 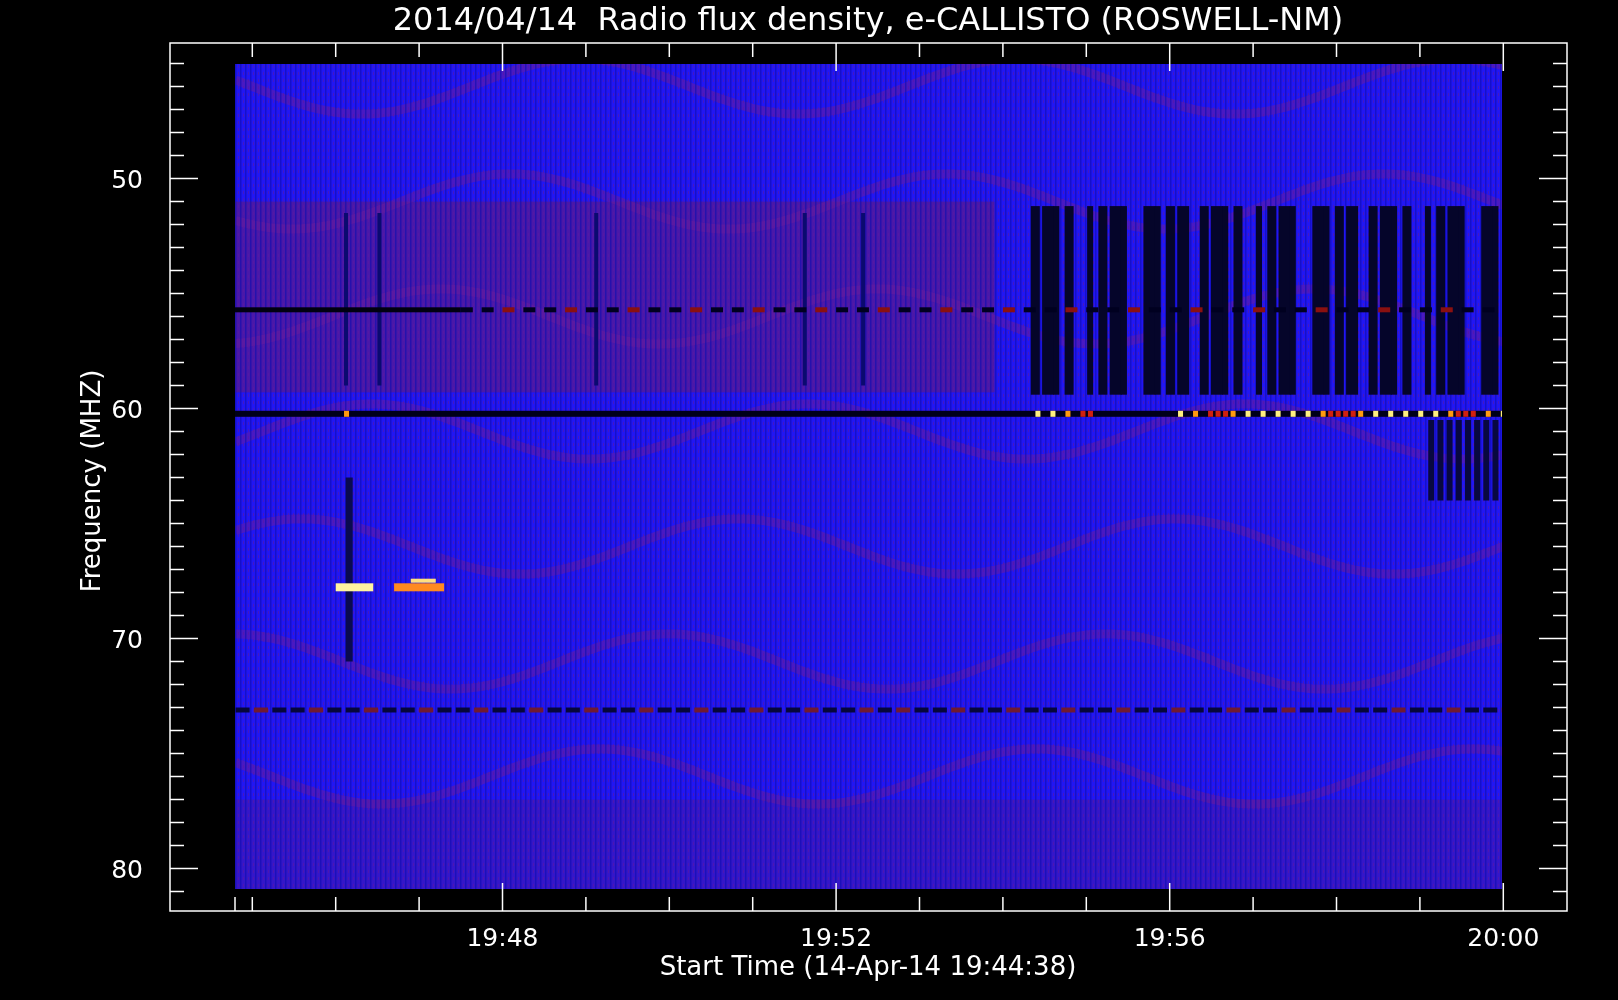 I want to click on tick-label: 19:52, so click(x=836, y=937).